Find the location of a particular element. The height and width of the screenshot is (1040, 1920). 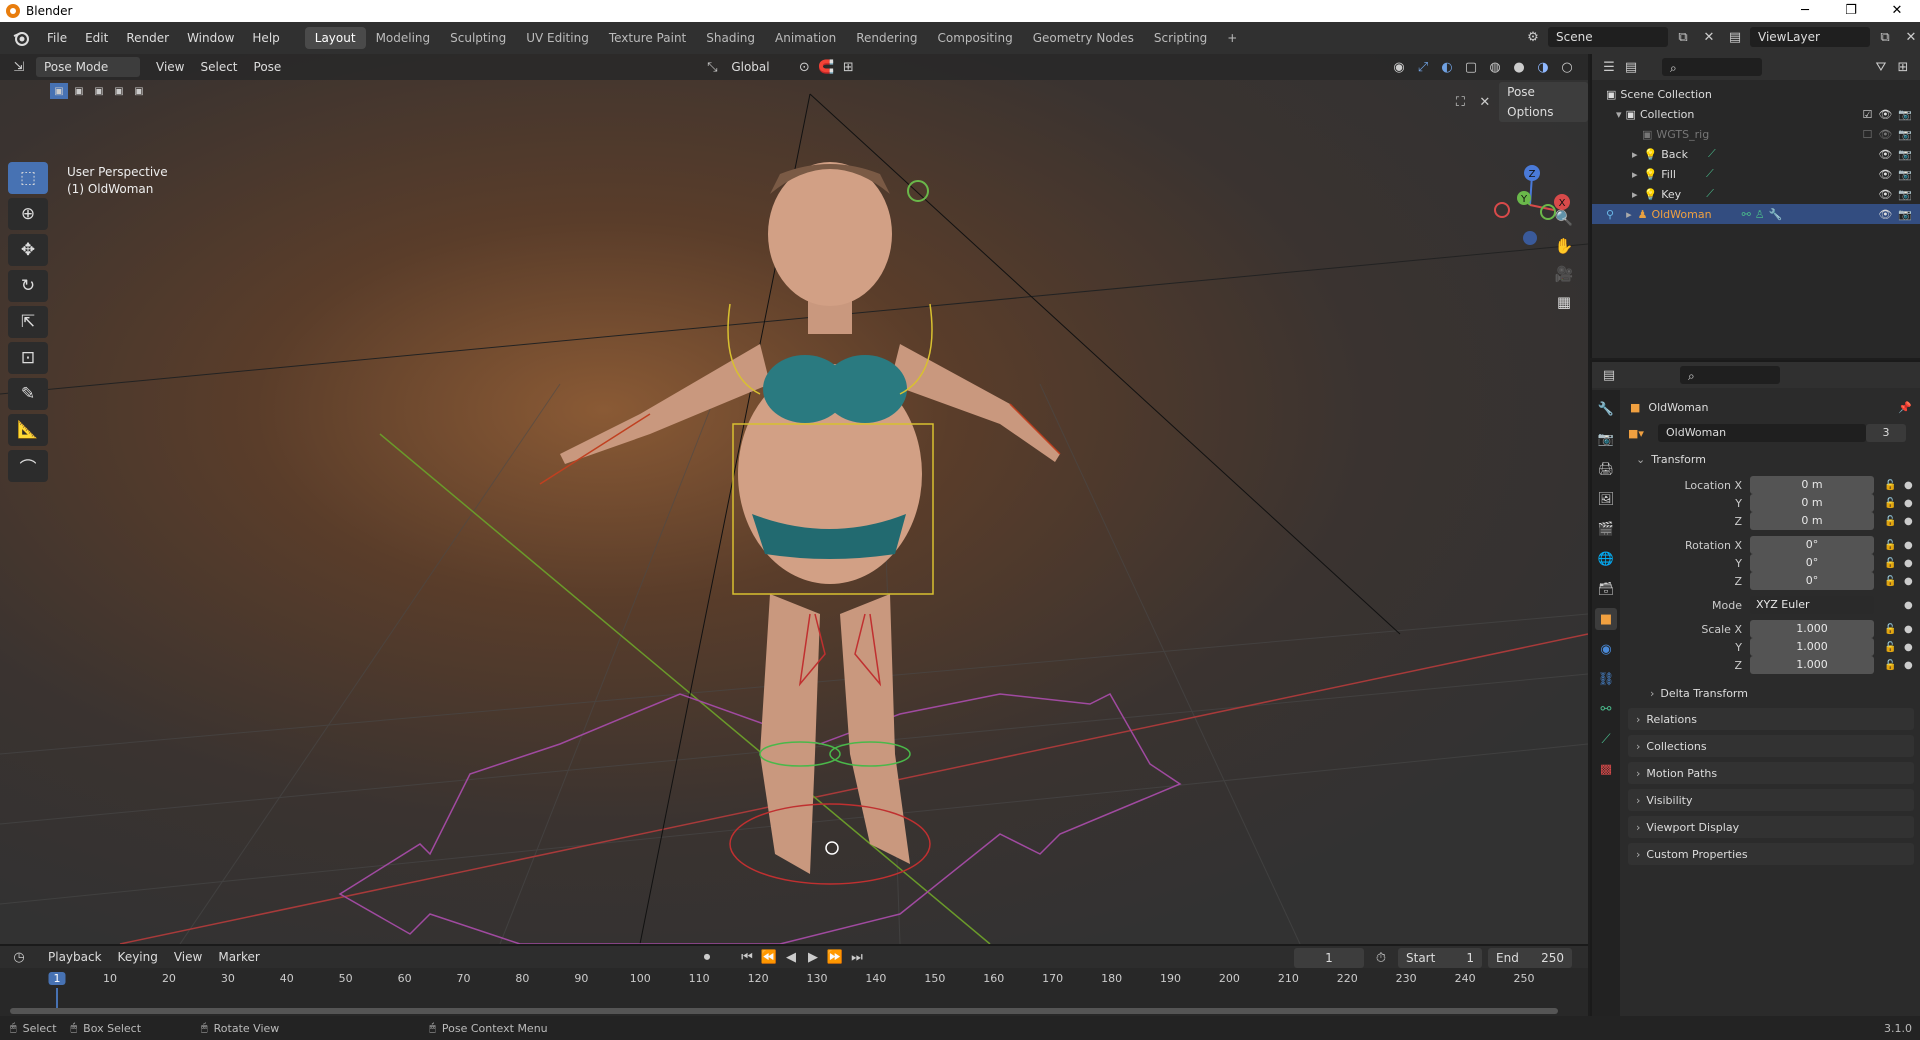

viewport-menu-view: View is located at coordinates (170, 67).